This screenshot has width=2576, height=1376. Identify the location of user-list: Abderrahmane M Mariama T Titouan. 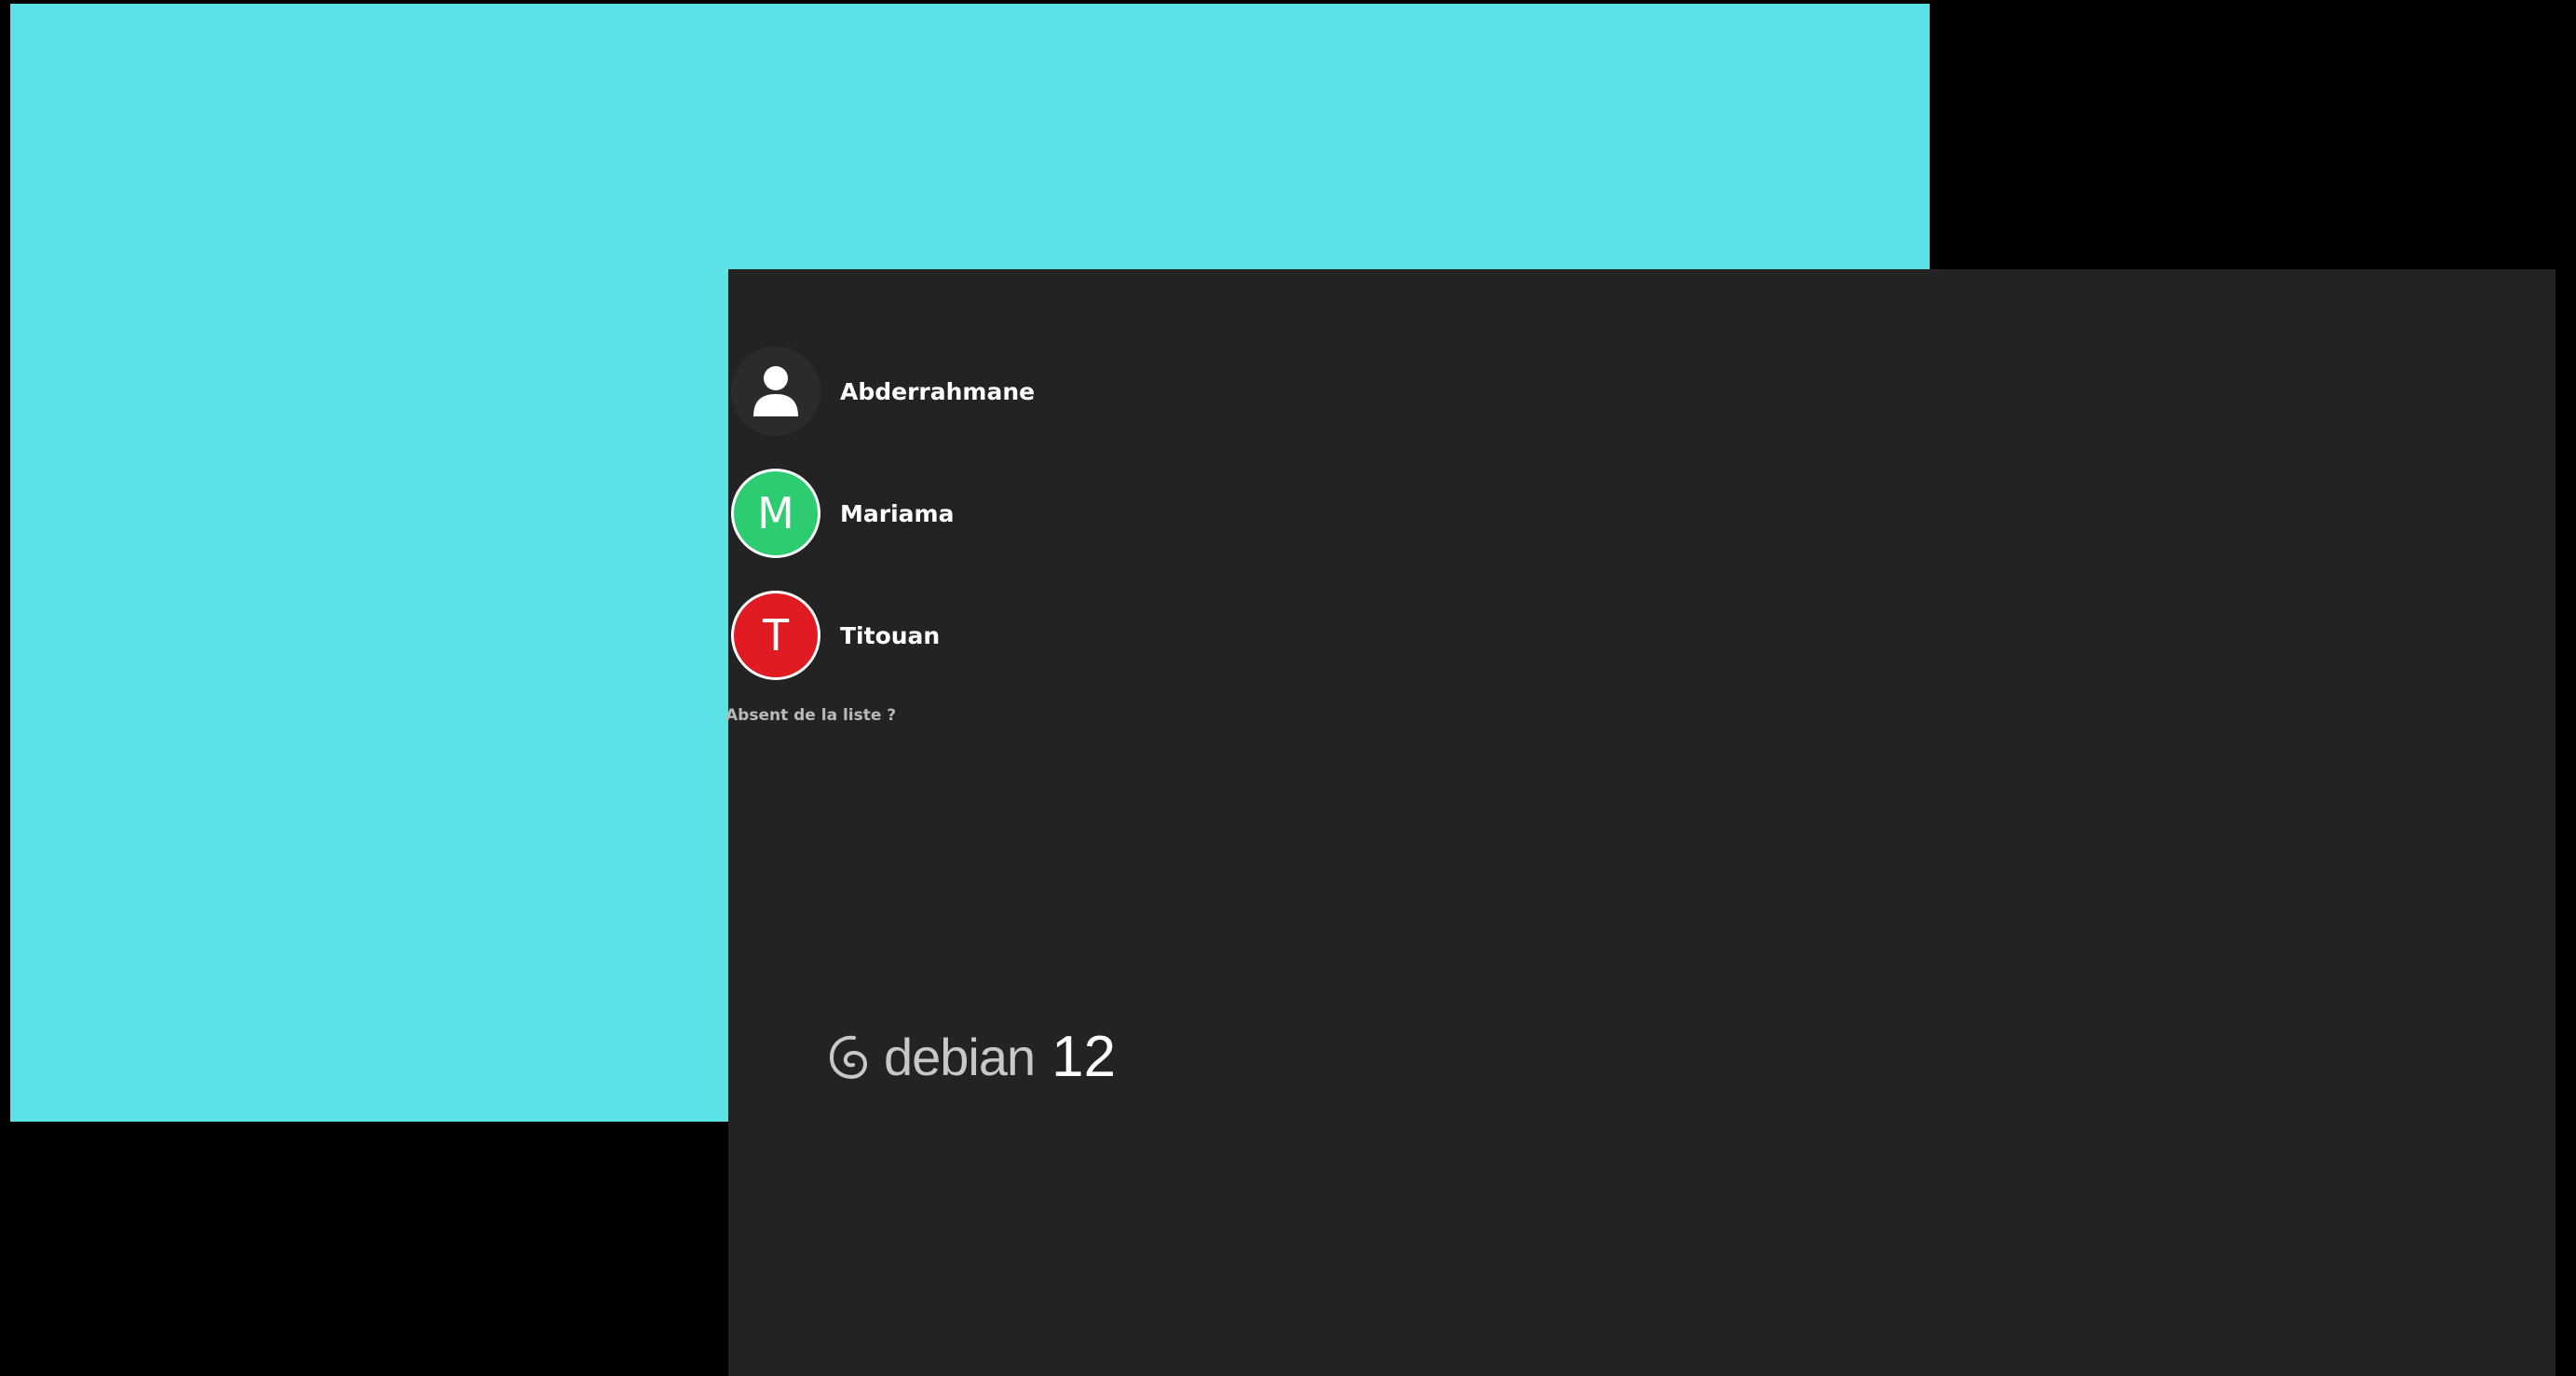
(964, 530).